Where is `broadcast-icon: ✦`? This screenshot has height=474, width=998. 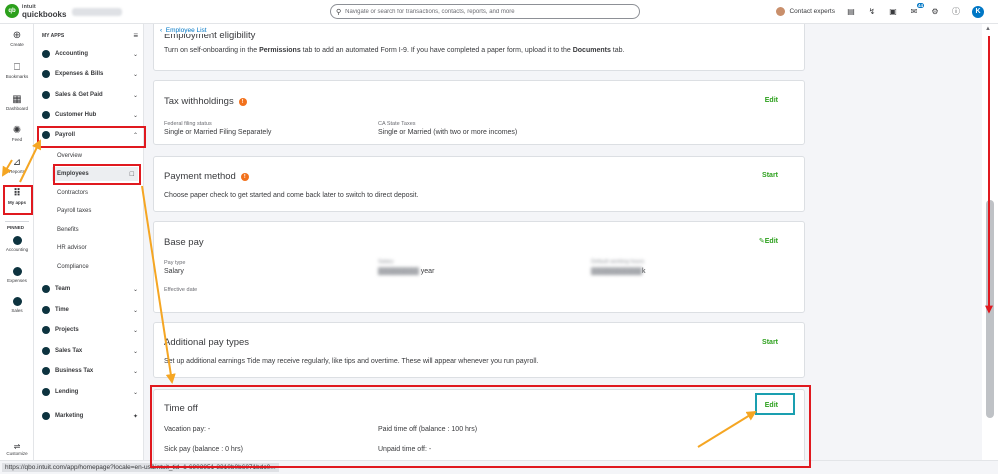 broadcast-icon: ✦ is located at coordinates (135, 416).